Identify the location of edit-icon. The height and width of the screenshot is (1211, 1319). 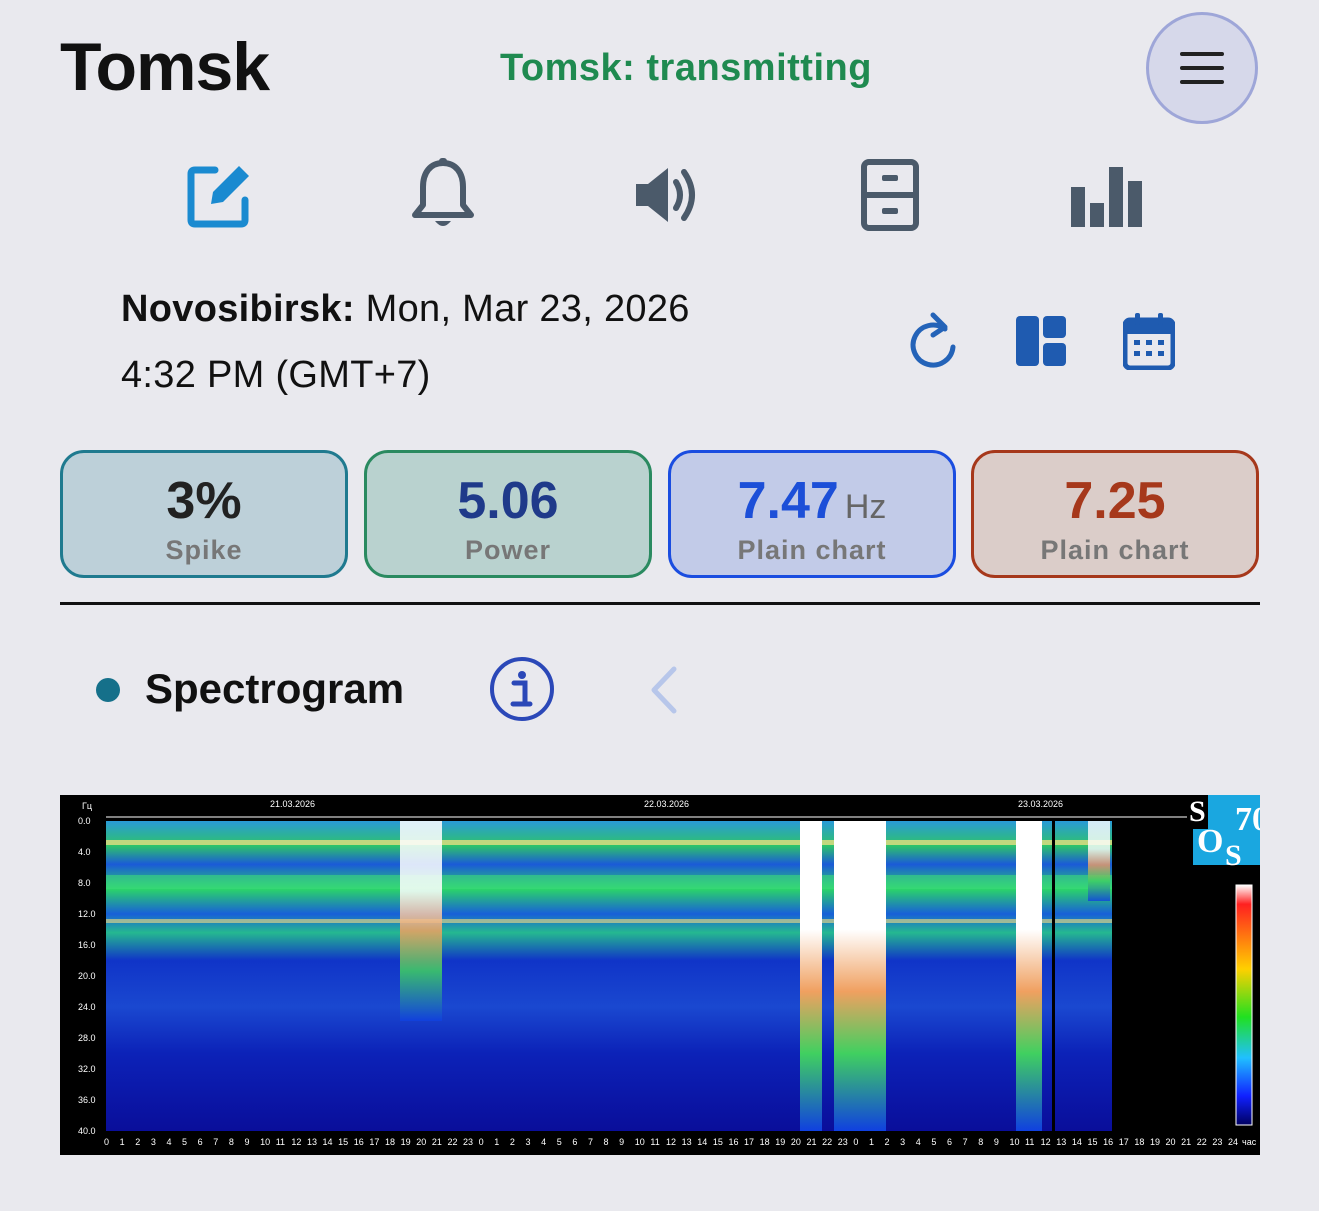
(218, 197).